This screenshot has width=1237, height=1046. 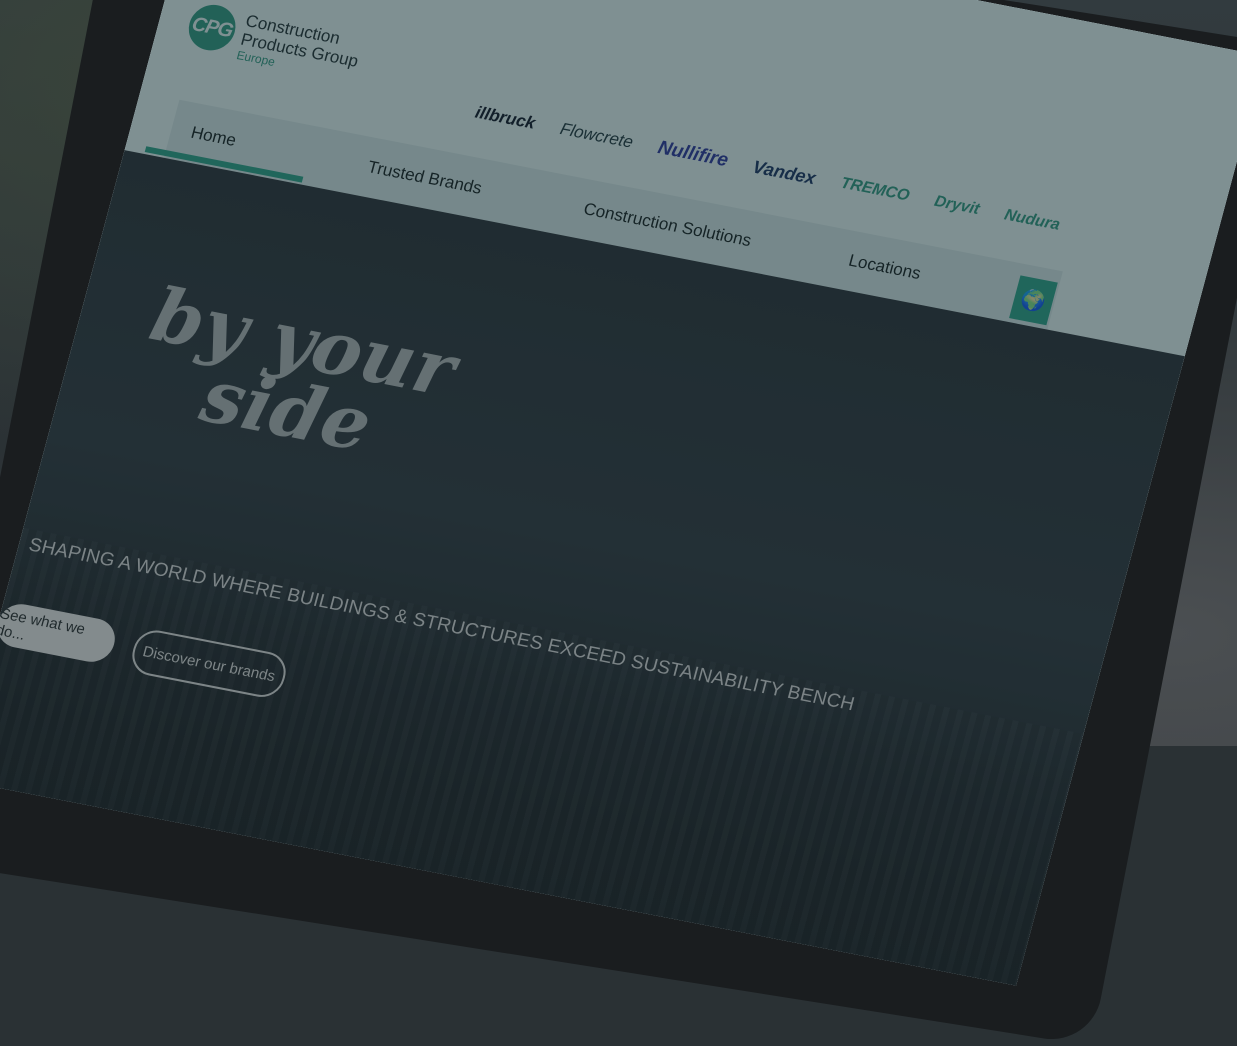 I want to click on globe-icon: 🌍, so click(x=1033, y=300).